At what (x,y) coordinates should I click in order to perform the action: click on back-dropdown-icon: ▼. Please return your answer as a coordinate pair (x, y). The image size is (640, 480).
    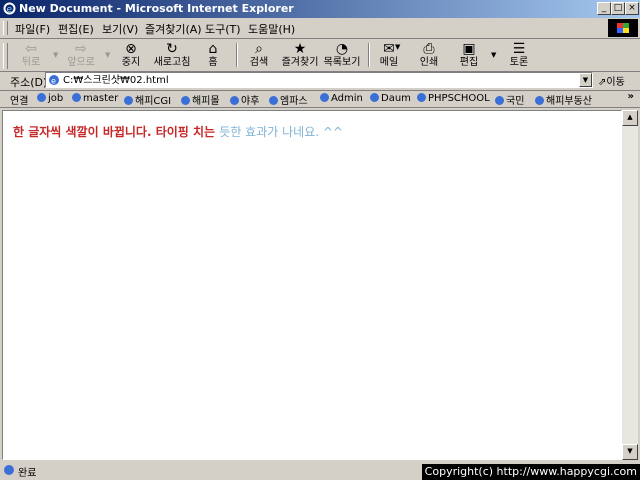
    Looking at the image, I should click on (55, 55).